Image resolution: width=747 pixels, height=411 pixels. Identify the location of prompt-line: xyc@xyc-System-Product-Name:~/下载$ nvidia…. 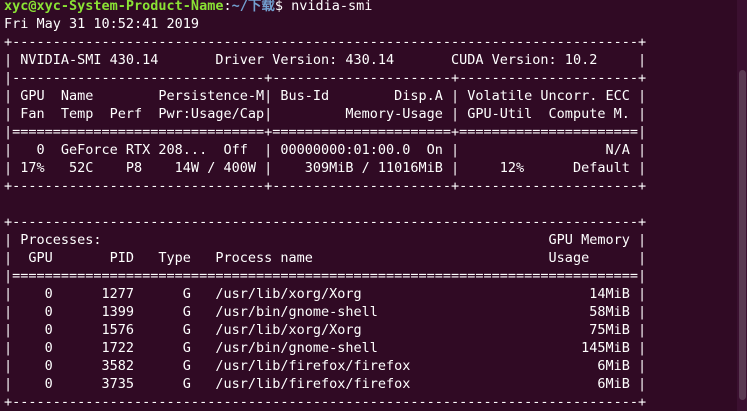
(325, 7).